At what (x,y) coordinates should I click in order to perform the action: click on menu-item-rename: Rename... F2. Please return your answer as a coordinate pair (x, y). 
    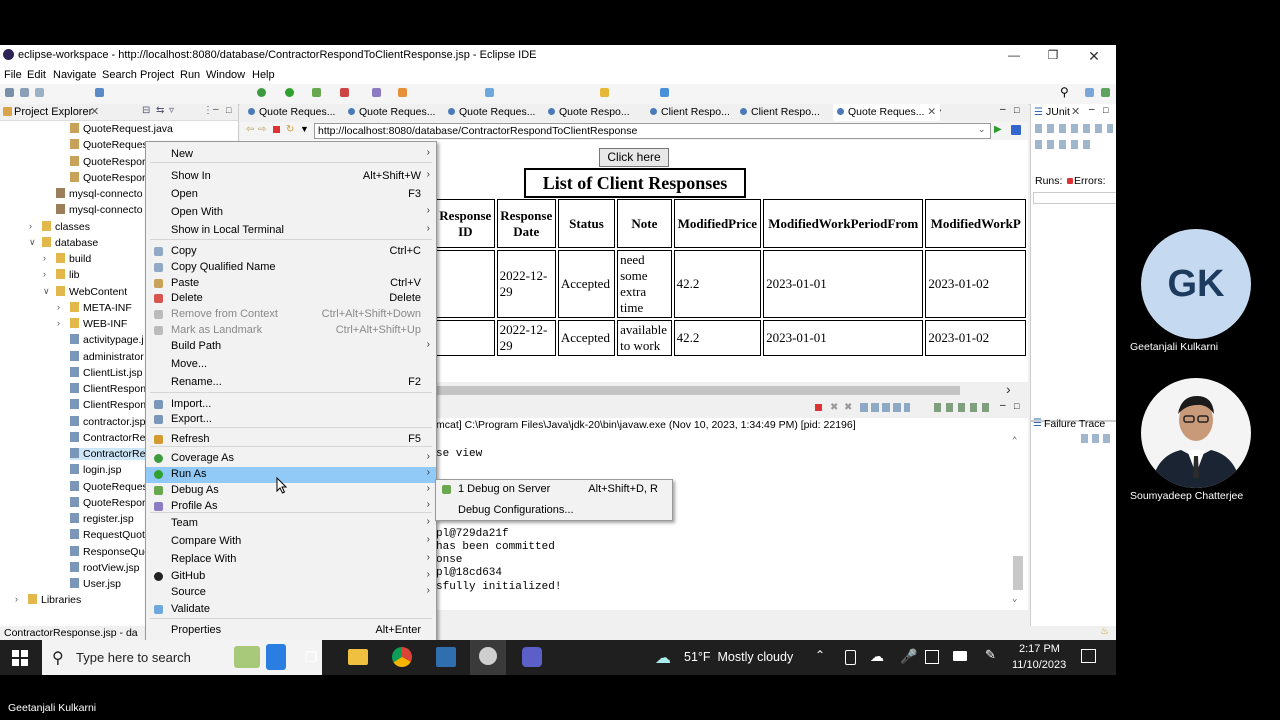
    Looking at the image, I should click on (291, 383).